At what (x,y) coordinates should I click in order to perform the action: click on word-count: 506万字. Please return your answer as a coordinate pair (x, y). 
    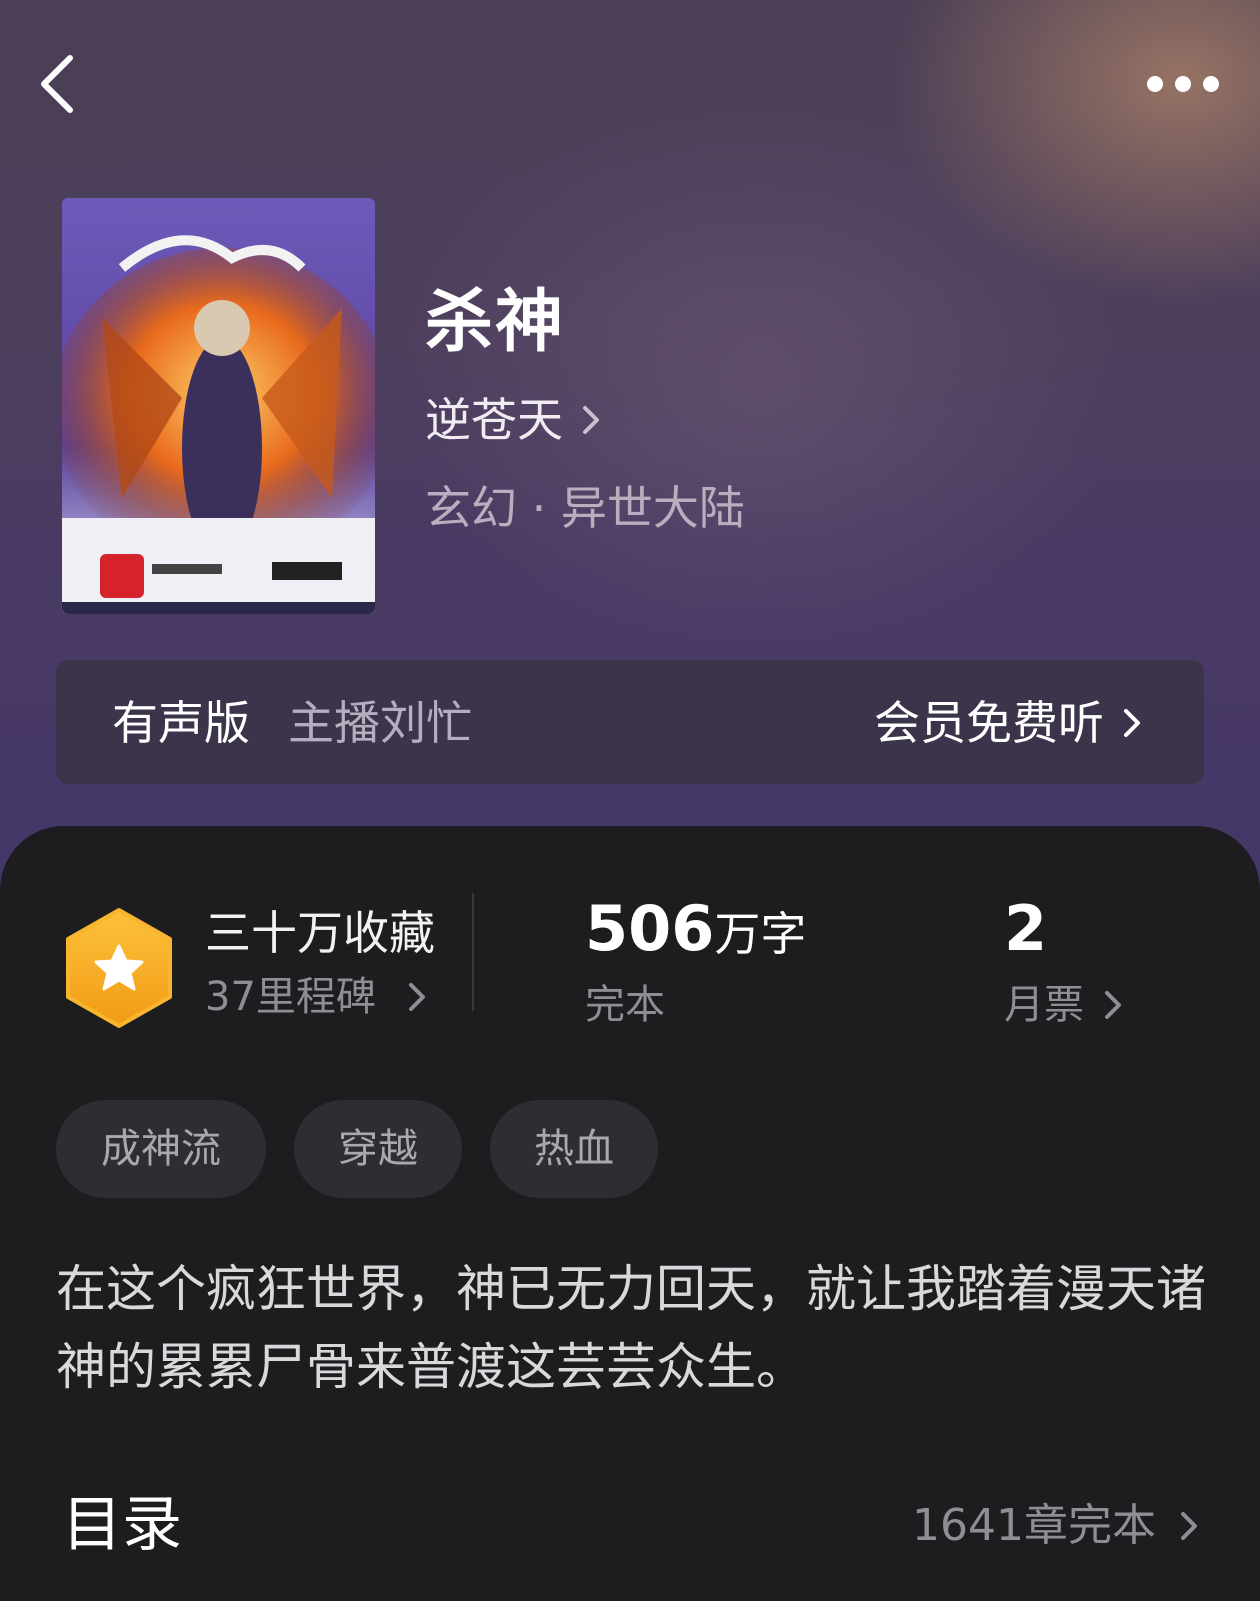
    Looking at the image, I should click on (695, 937).